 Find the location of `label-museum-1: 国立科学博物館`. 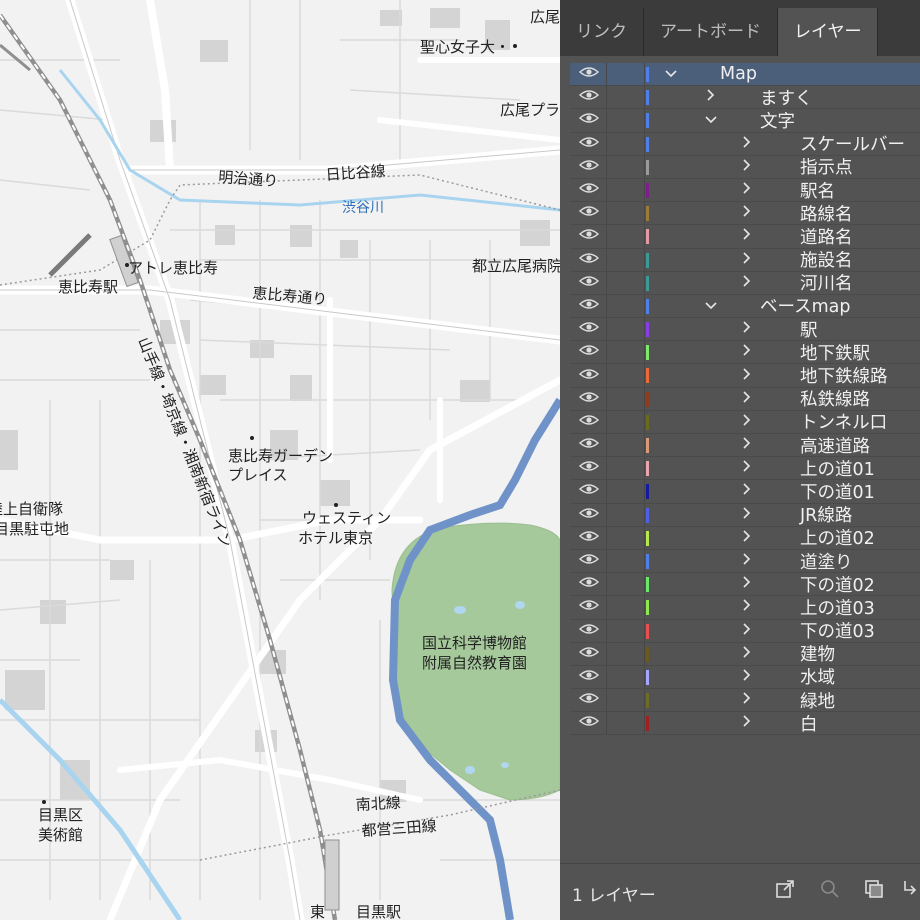

label-museum-1: 国立科学博物館 is located at coordinates (474, 643).